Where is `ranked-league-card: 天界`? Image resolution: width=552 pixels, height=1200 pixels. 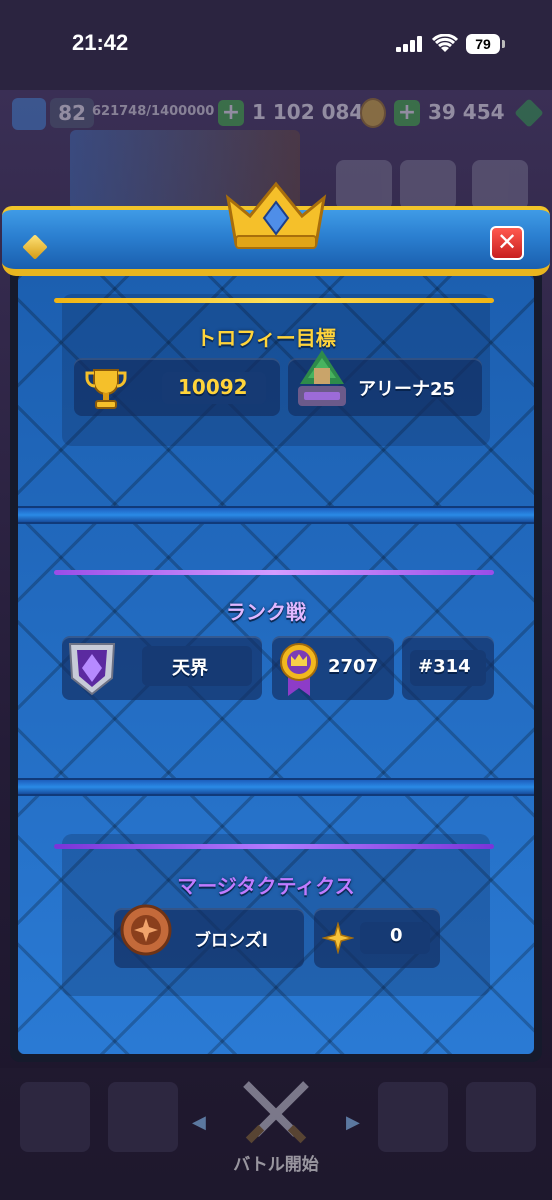 ranked-league-card: 天界 is located at coordinates (162, 668).